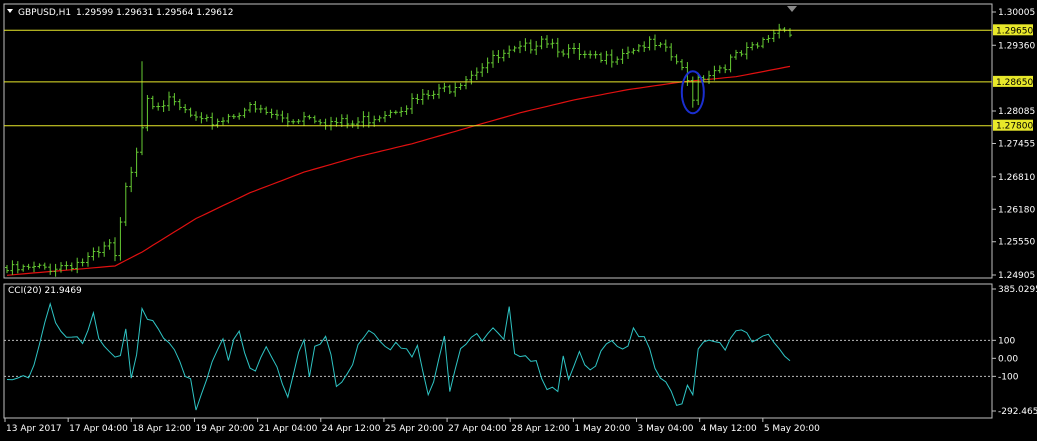 The width and height of the screenshot is (1037, 441). I want to click on time-tick-label: 13 Apr 2017, so click(34, 429).